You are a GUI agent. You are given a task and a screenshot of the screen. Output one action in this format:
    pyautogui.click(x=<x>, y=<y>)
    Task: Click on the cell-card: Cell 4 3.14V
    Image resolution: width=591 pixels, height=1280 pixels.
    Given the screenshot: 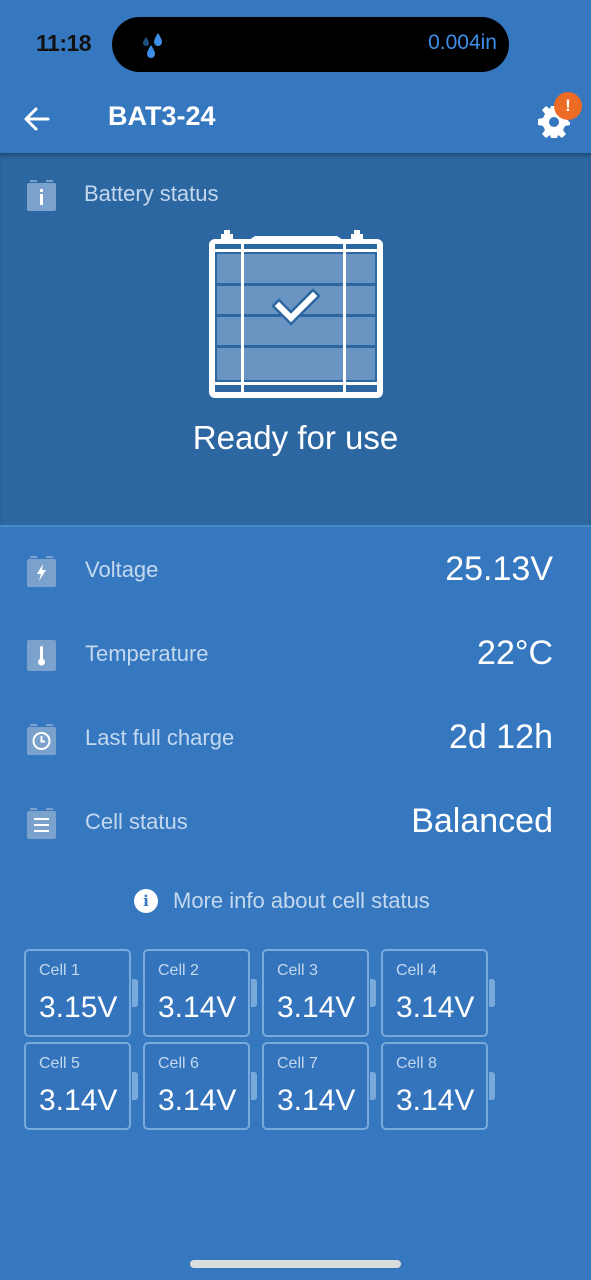 What is the action you would take?
    pyautogui.click(x=438, y=993)
    